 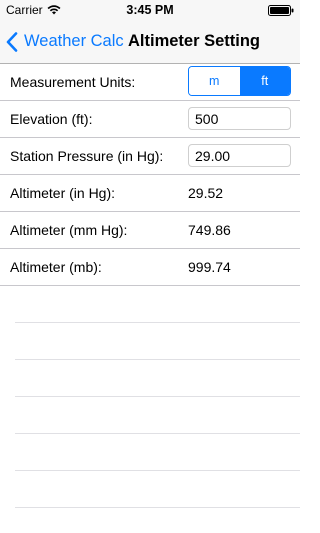 I want to click on back-button-label: Weather Calc, so click(x=74, y=41).